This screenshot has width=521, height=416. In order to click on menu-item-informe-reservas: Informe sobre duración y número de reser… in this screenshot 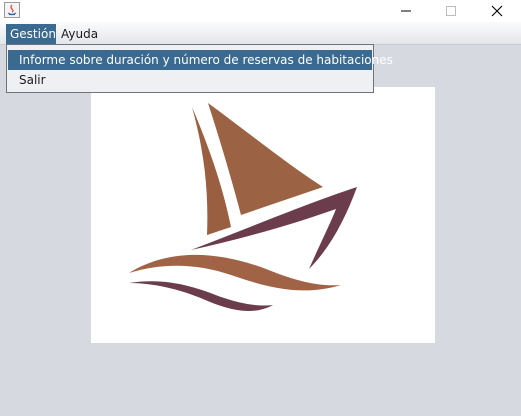, I will do `click(200, 60)`.